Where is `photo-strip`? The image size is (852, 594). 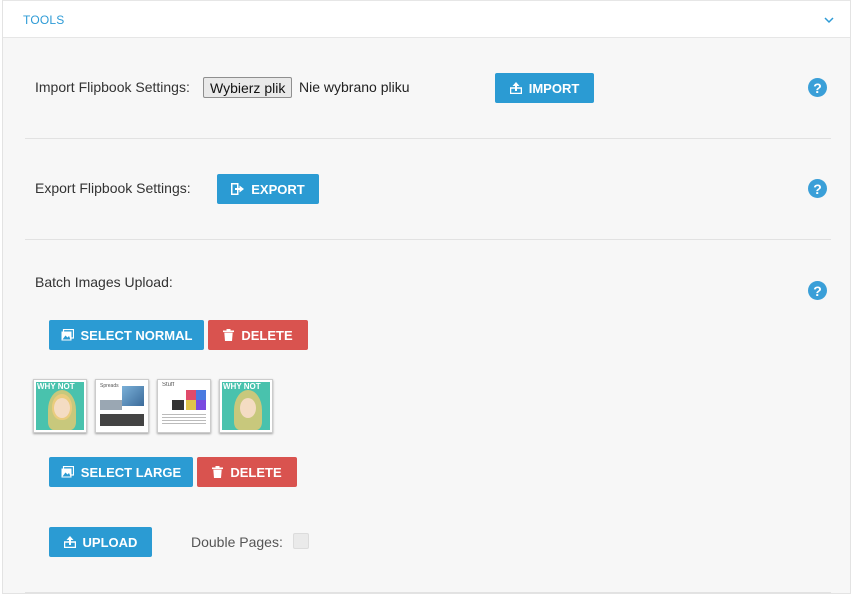 photo-strip is located at coordinates (122, 420).